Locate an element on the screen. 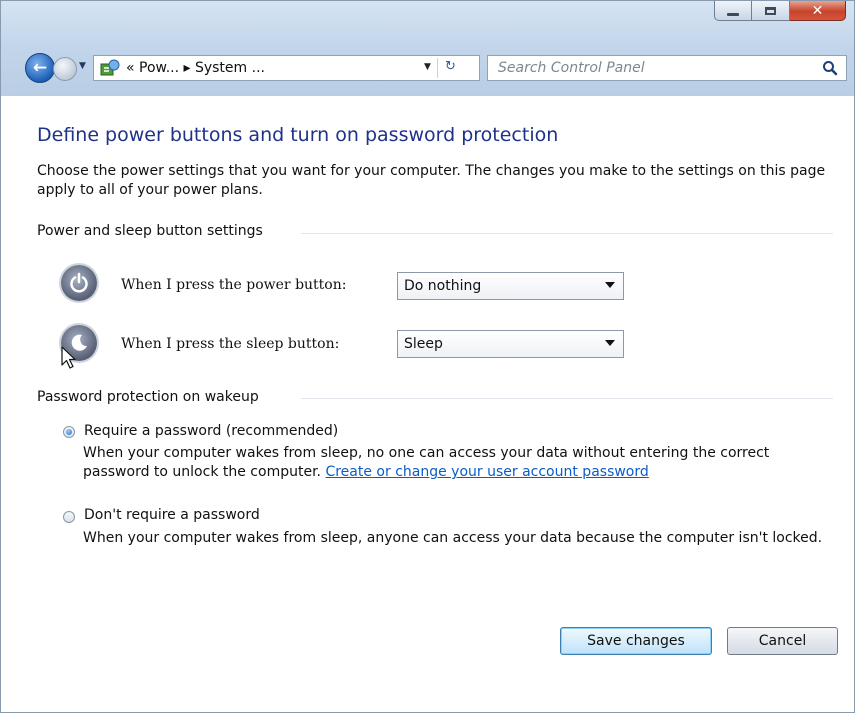 The image size is (855, 713). no-password-radio is located at coordinates (69, 517).